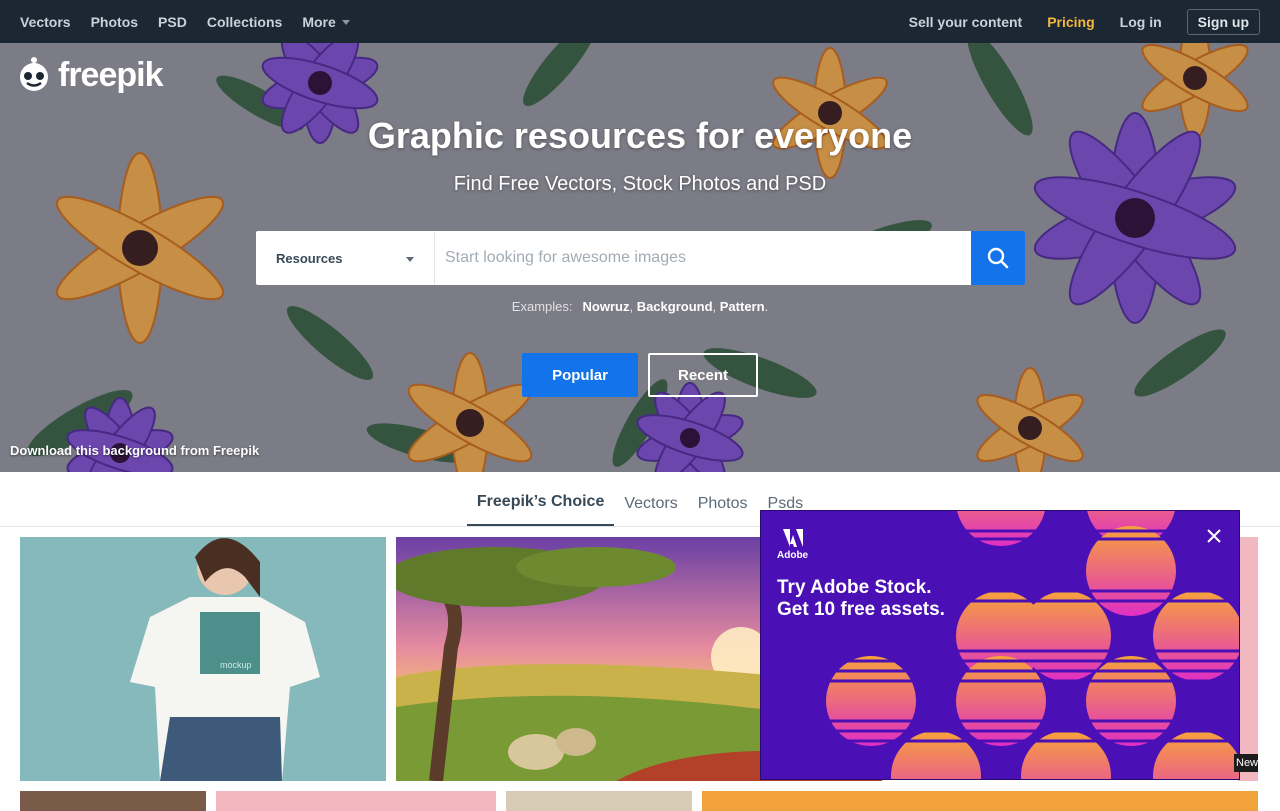 The width and height of the screenshot is (1280, 811). I want to click on pricing-link: Pricing, so click(1070, 22).